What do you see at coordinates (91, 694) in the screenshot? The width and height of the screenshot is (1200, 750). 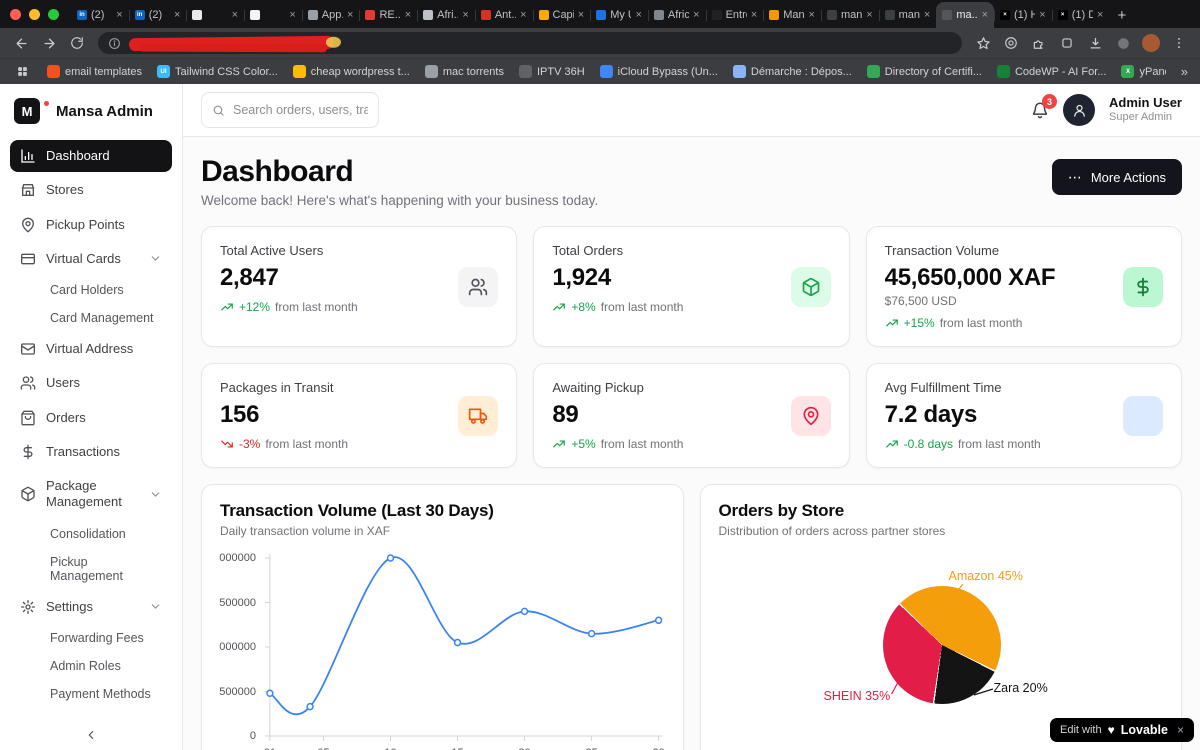 I see `sidebar-item-payment-methods: Payment Methods` at bounding box center [91, 694].